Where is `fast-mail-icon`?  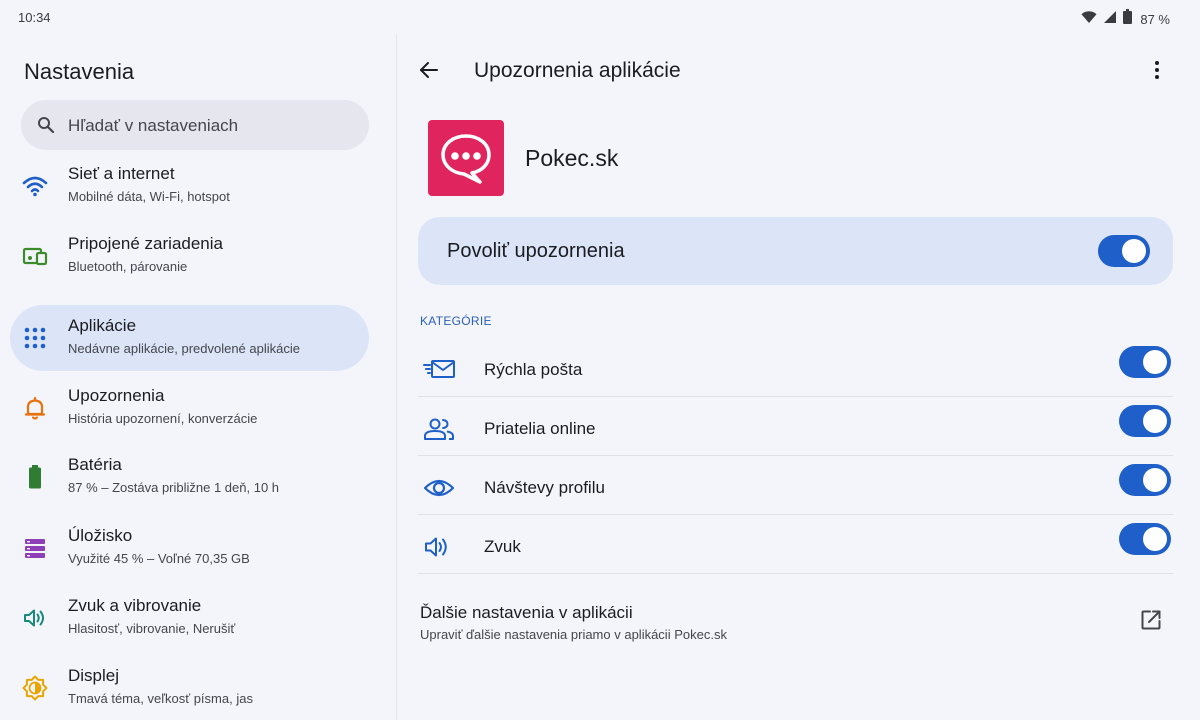
fast-mail-icon is located at coordinates (439, 370).